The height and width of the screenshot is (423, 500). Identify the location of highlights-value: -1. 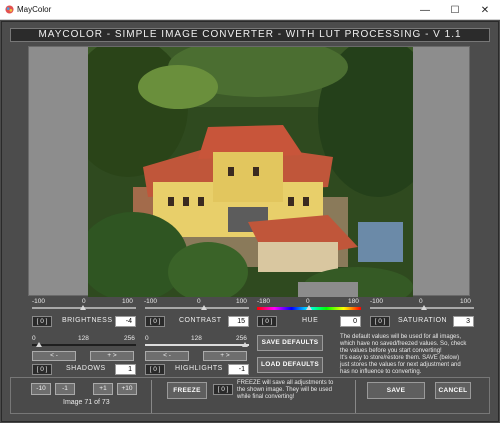
(238, 369).